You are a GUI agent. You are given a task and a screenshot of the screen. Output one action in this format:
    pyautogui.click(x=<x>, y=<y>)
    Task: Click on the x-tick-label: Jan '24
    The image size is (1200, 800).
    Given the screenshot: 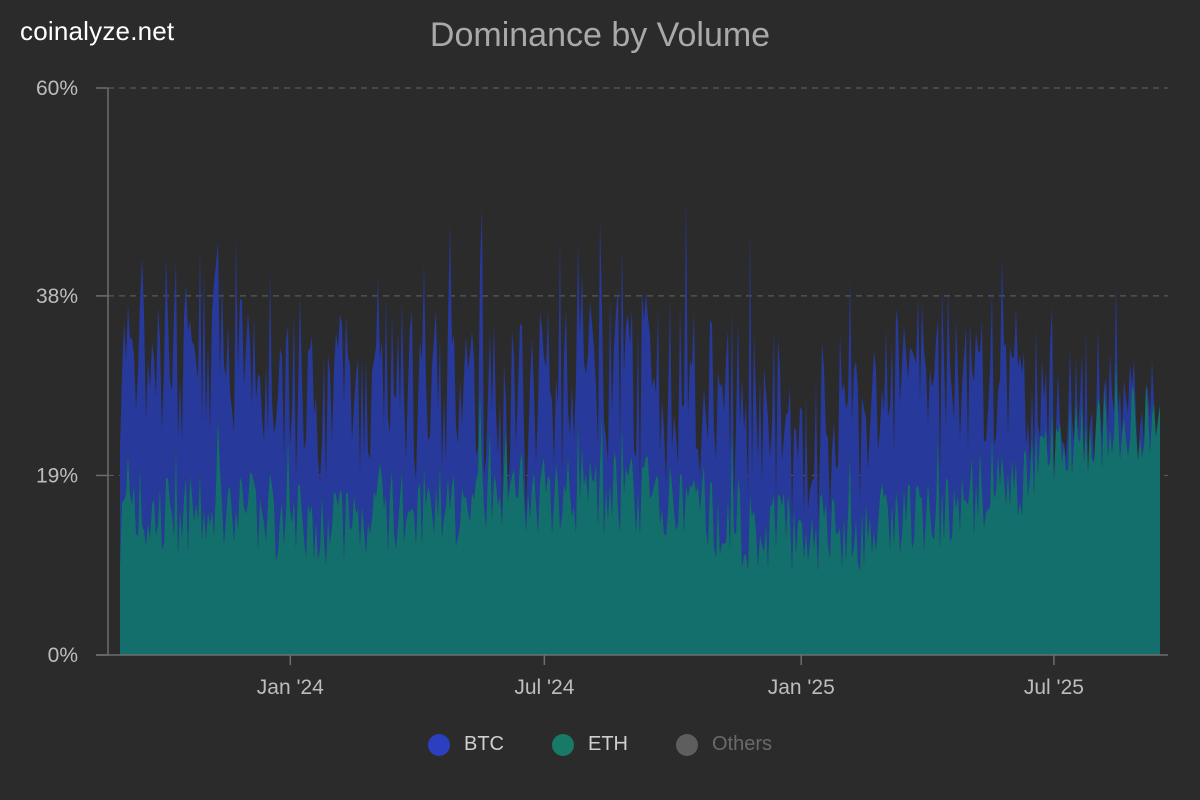 What is the action you would take?
    pyautogui.click(x=290, y=687)
    